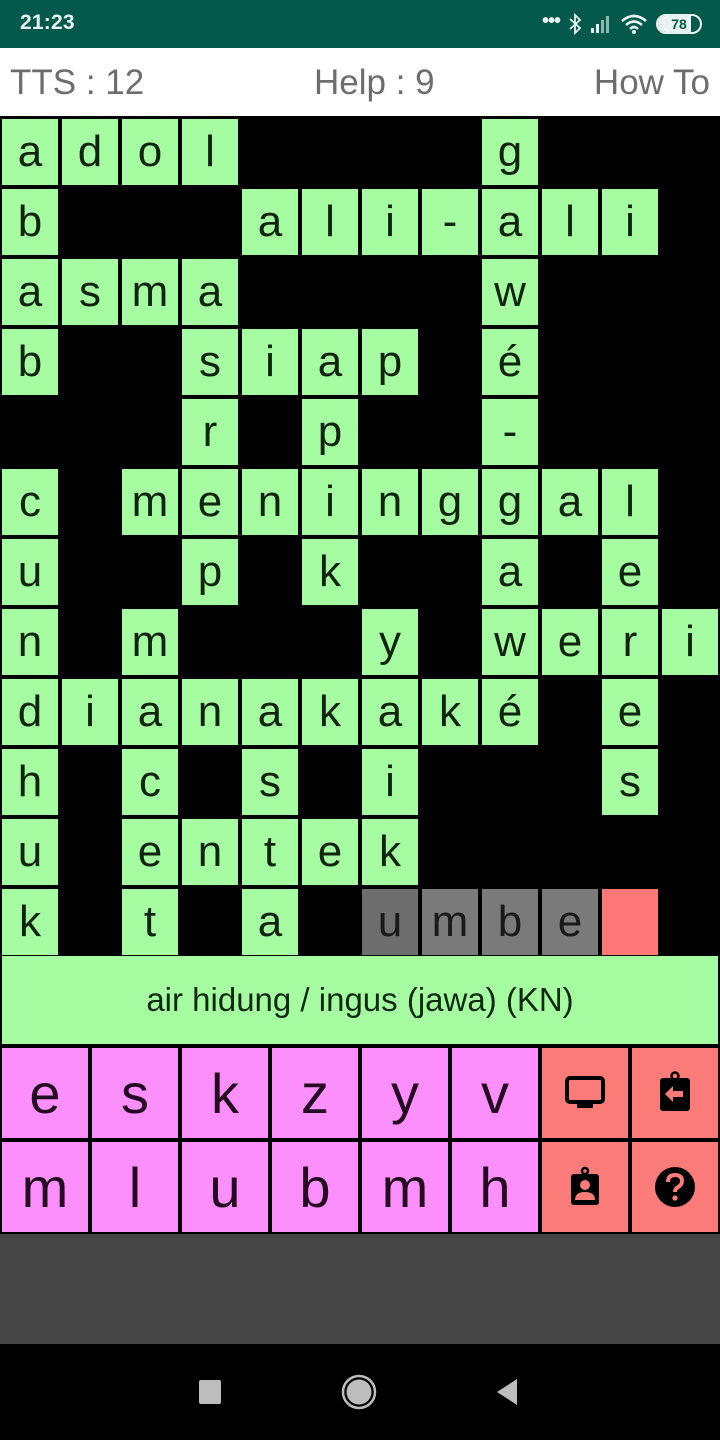  I want to click on key-letter: k, so click(225, 1093).